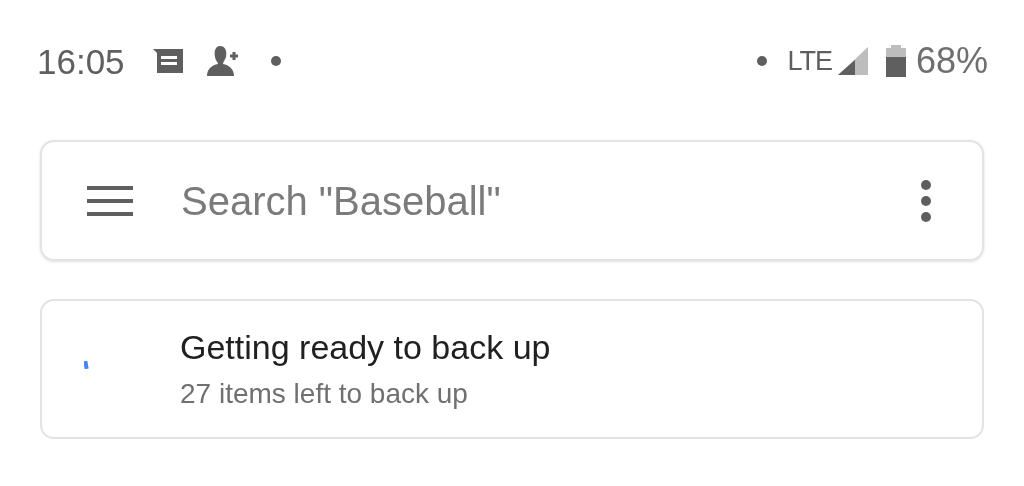 The width and height of the screenshot is (1024, 486). Describe the element at coordinates (223, 61) in the screenshot. I see `add-person-icon` at that location.